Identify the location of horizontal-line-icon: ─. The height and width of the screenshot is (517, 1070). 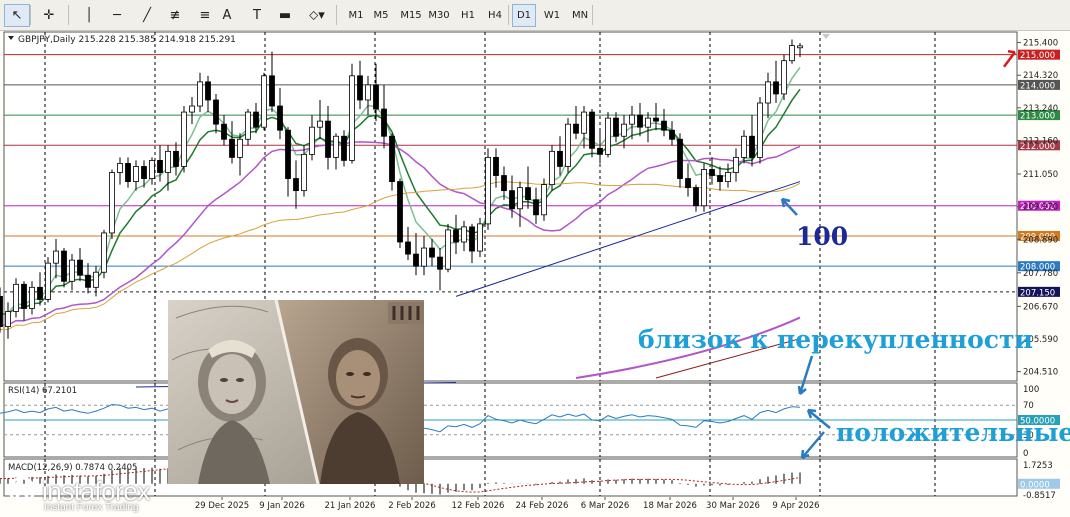
(117, 15).